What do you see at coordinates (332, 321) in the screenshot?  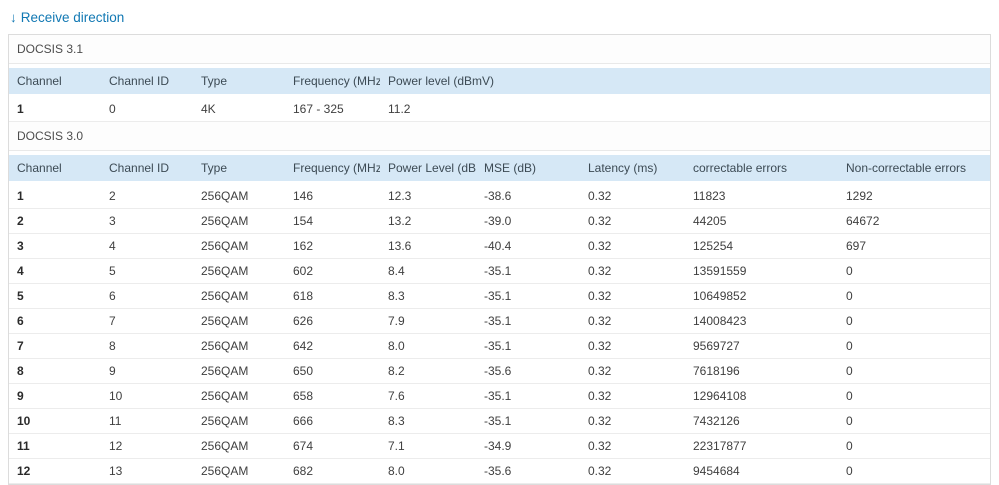 I see `table-cell: 626` at bounding box center [332, 321].